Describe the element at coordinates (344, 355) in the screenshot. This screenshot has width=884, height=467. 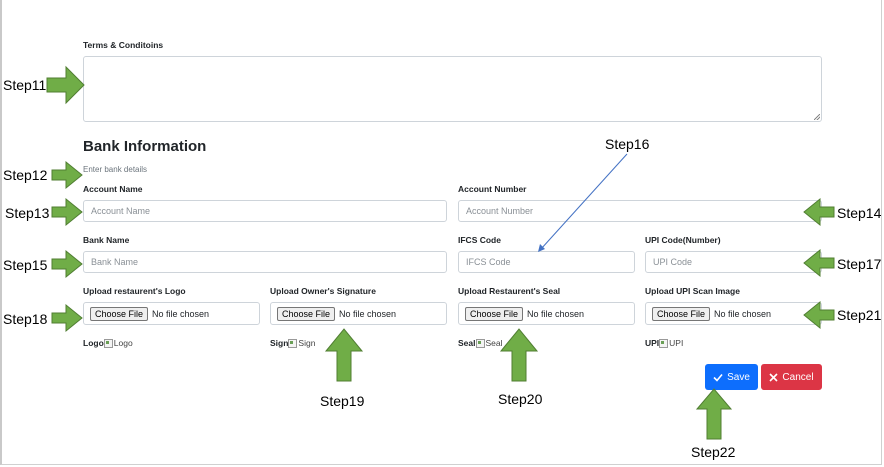
I see `arrow-step19-icon` at that location.